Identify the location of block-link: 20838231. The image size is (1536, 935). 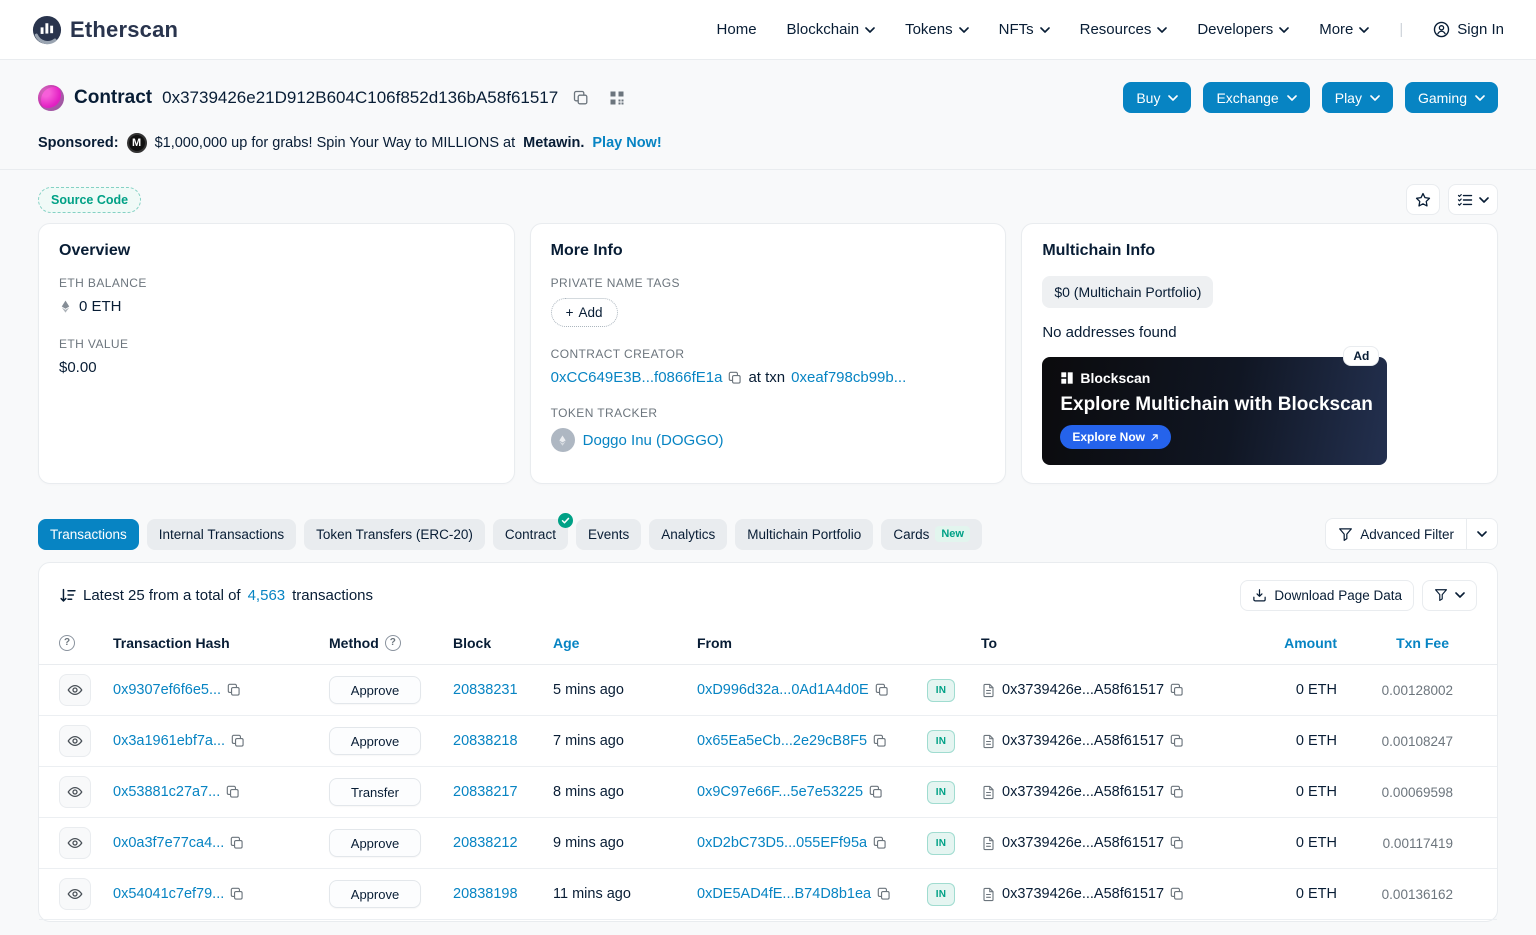
(500, 690).